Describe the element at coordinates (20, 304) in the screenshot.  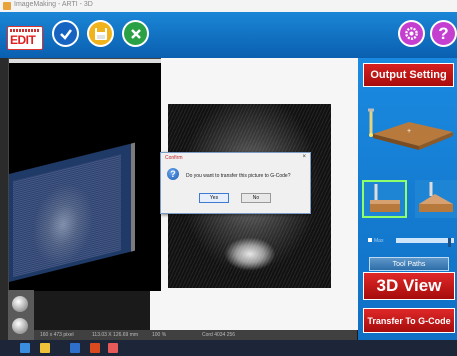
I see `rotate-view-button` at that location.